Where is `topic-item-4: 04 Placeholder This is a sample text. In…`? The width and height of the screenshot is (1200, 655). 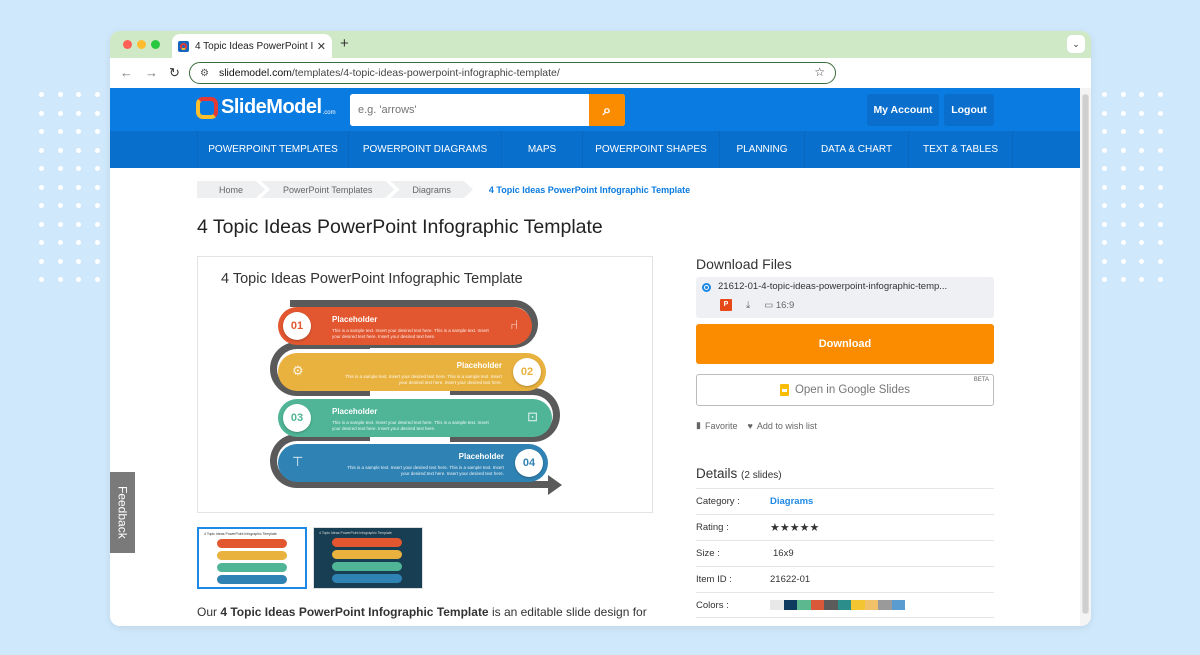
topic-item-4: 04 Placeholder This is a sample text. In… is located at coordinates (413, 463).